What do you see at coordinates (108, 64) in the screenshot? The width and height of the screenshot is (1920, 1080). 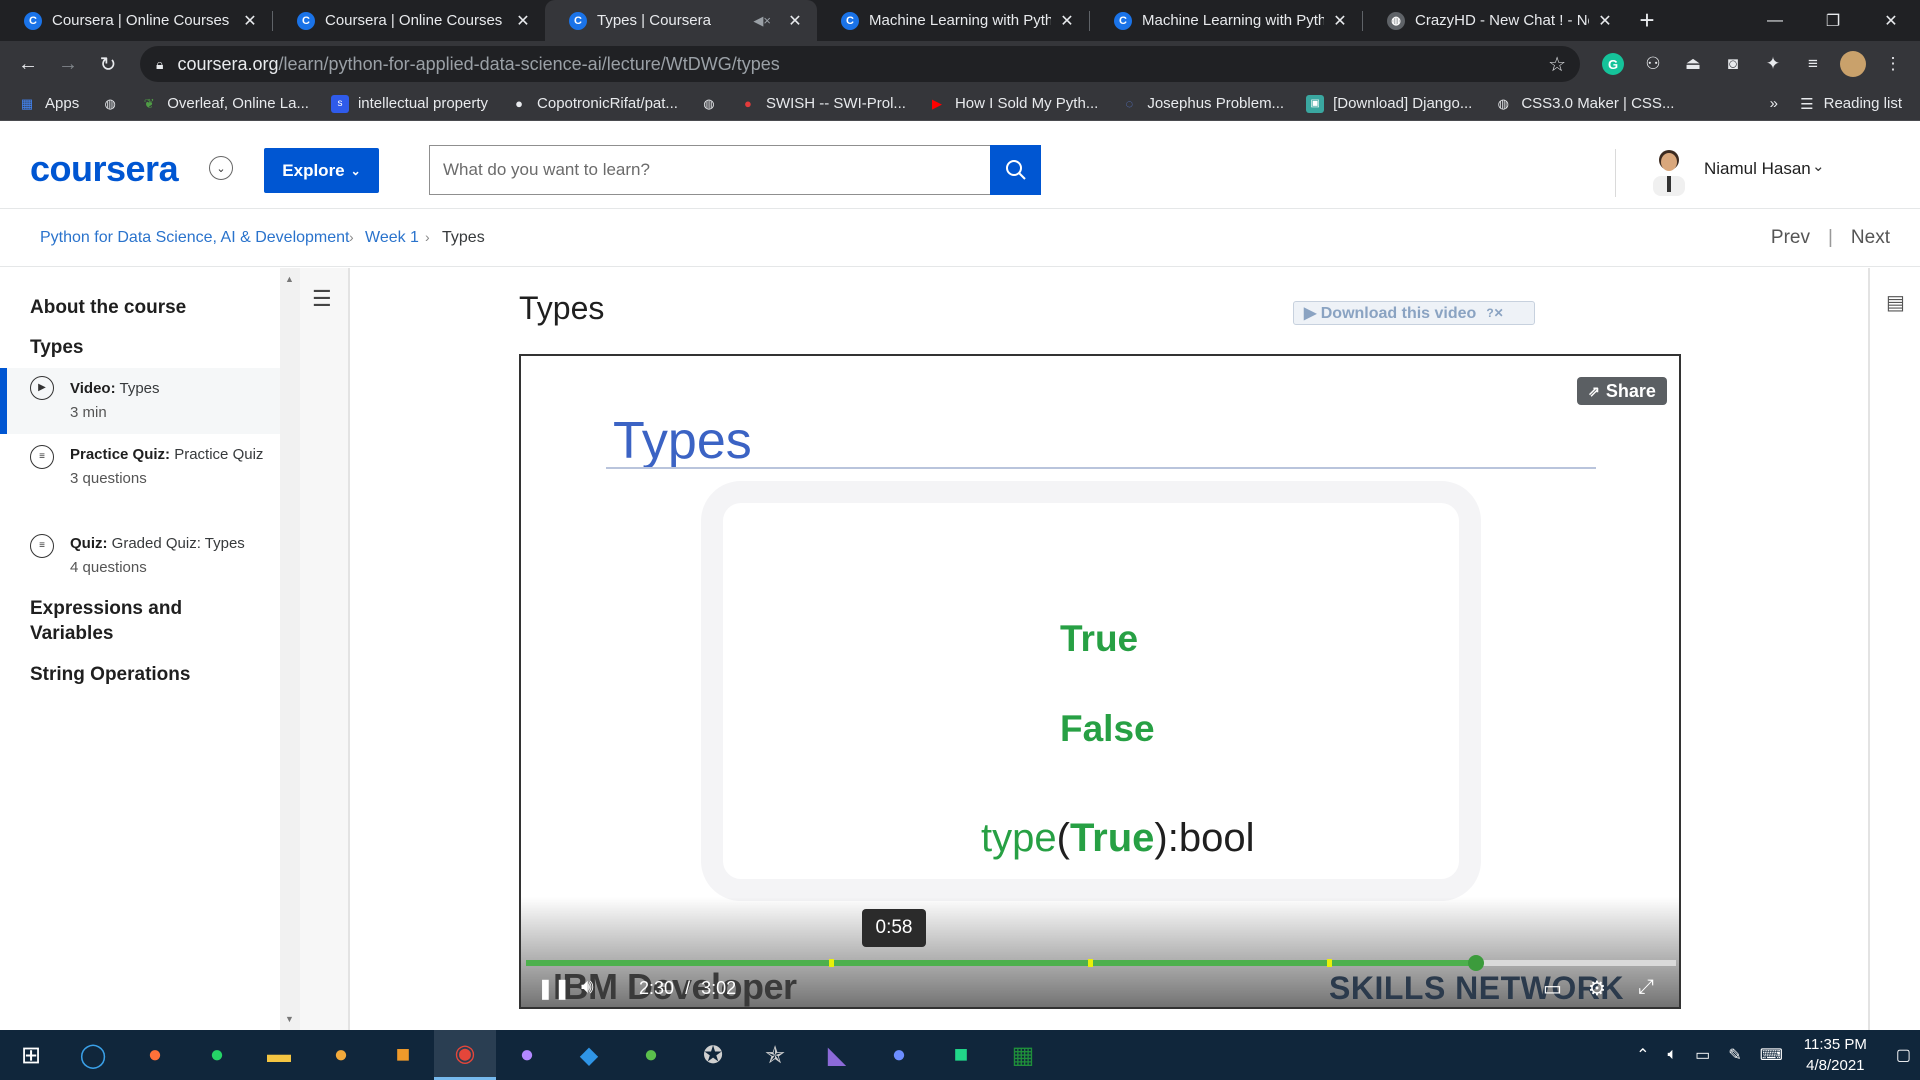 I see `reload-icon: ↻` at bounding box center [108, 64].